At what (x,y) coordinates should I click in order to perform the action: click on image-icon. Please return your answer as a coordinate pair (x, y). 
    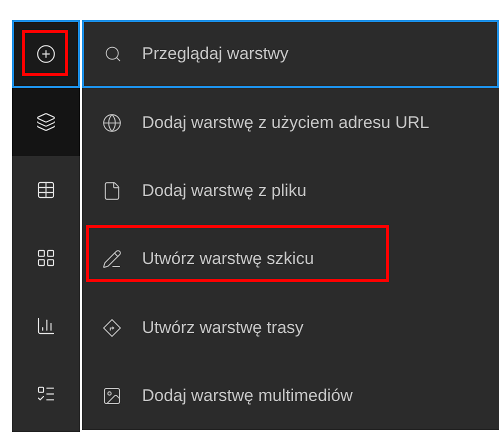
    Looking at the image, I should click on (112, 396).